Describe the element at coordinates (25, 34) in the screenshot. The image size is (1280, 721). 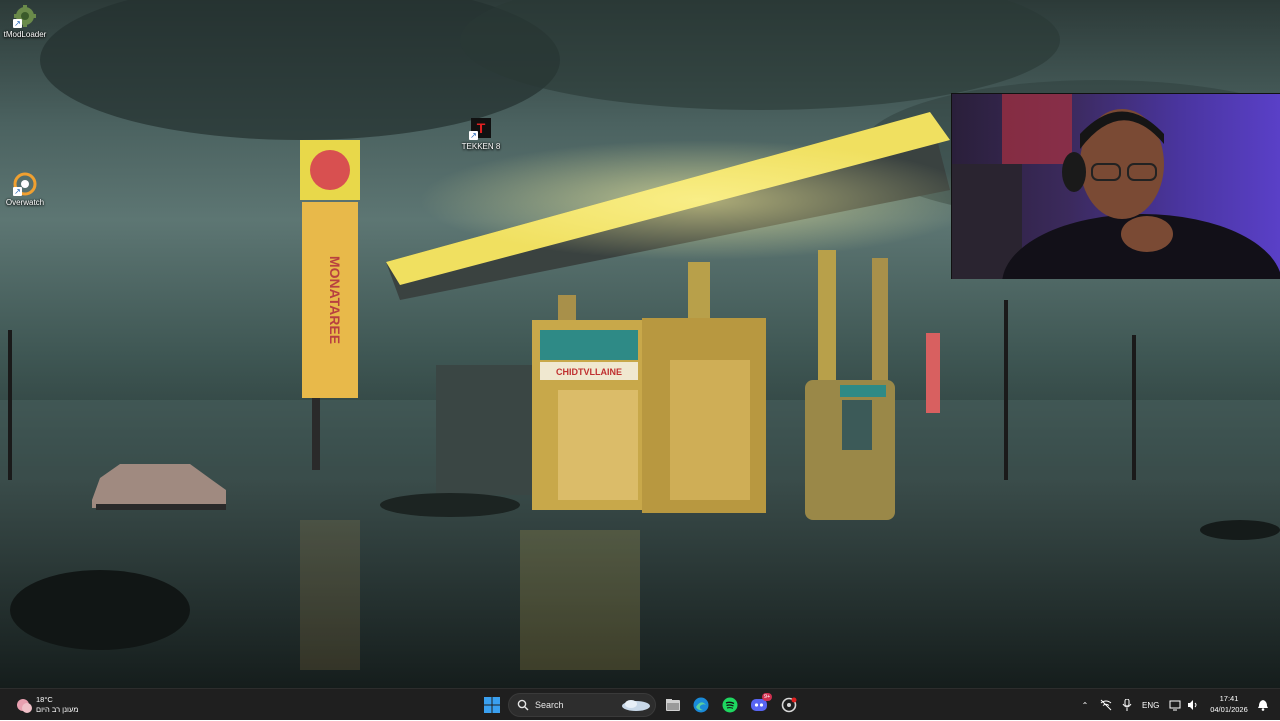
I see `desktop-icon-label: tModLoader` at that location.